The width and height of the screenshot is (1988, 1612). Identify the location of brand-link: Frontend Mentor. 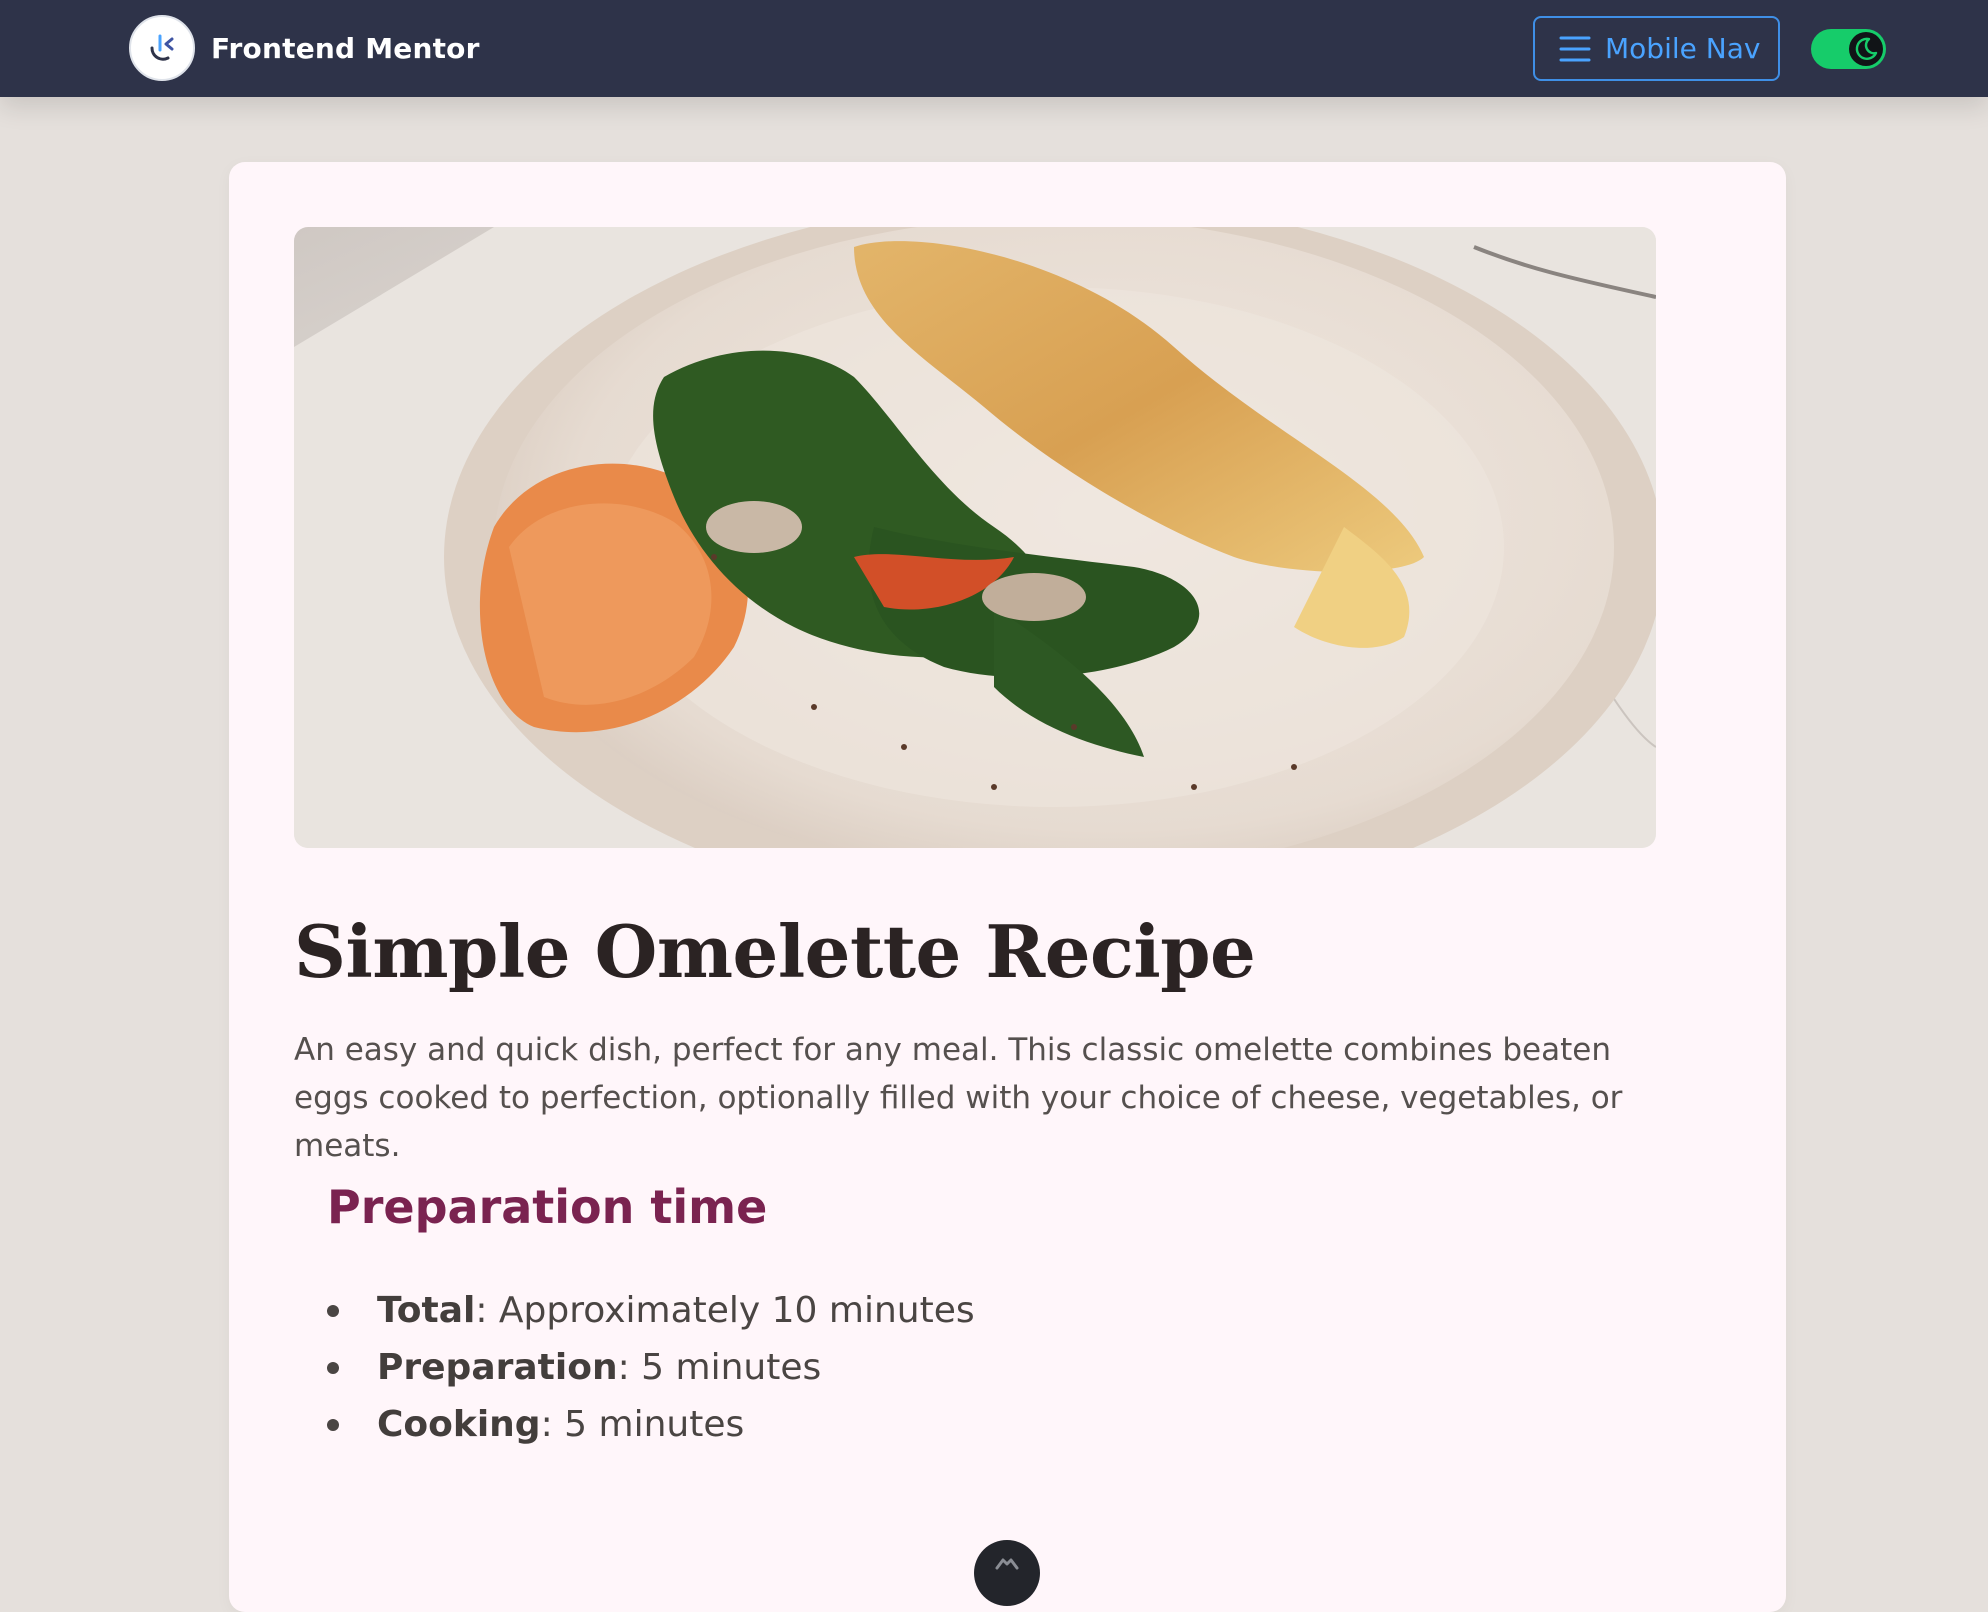
(304, 48).